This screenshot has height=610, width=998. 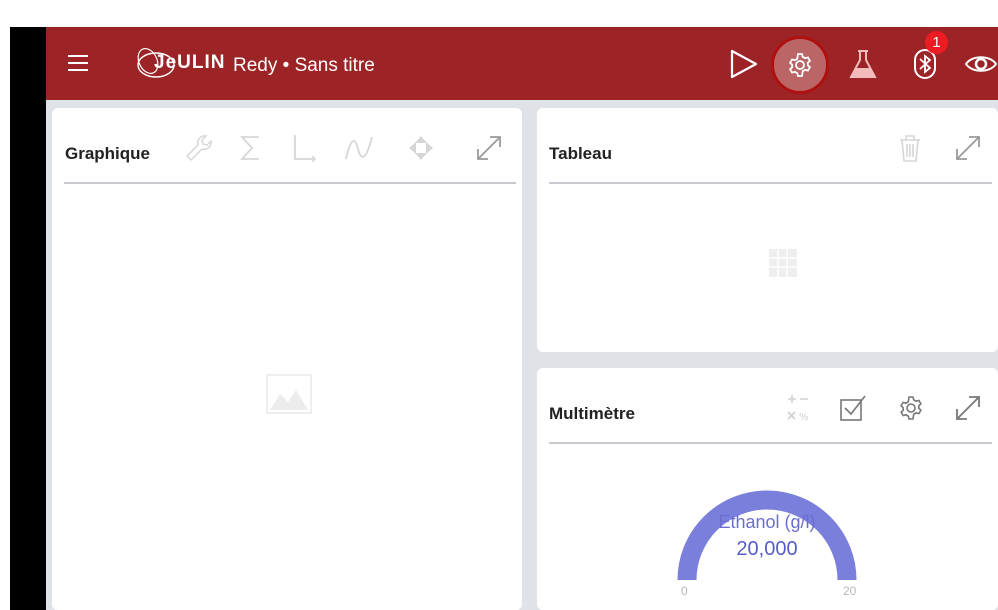 What do you see at coordinates (910, 148) in the screenshot?
I see `trash-icon` at bounding box center [910, 148].